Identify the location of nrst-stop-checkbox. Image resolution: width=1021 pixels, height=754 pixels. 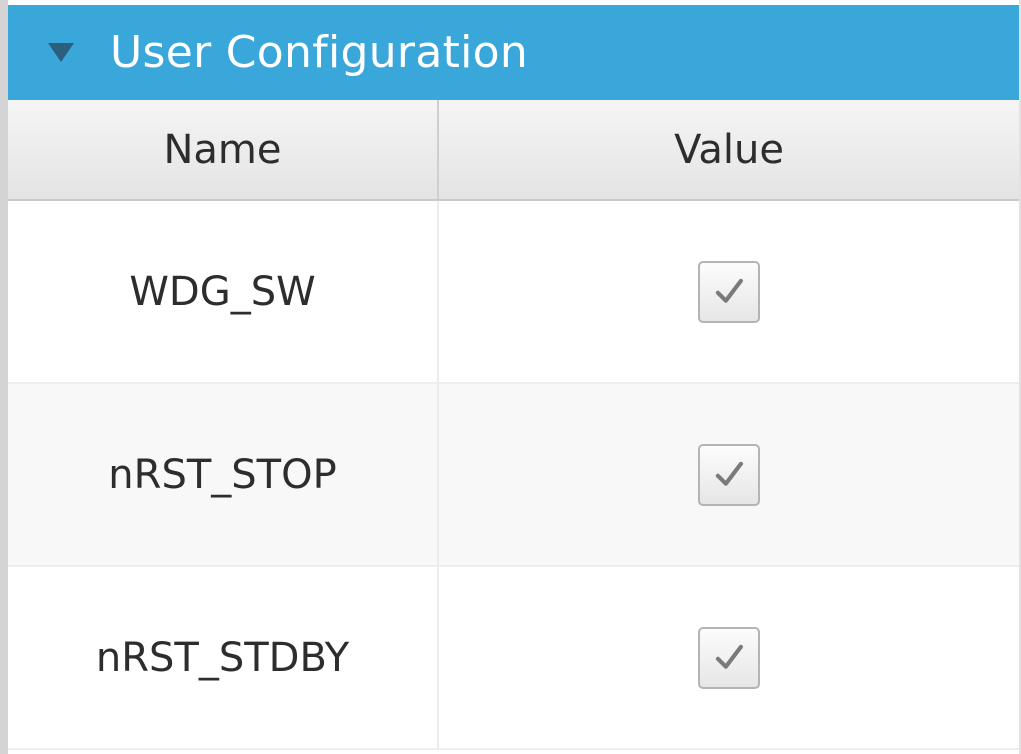
(729, 474).